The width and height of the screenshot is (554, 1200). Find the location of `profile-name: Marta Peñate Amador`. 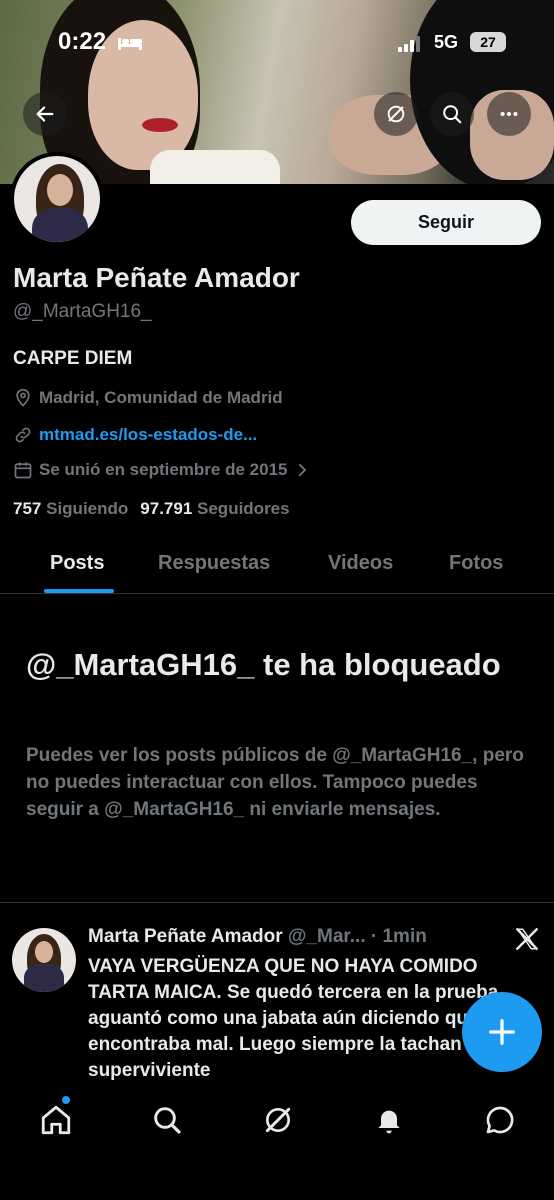

profile-name: Marta Peñate Amador is located at coordinates (156, 277).